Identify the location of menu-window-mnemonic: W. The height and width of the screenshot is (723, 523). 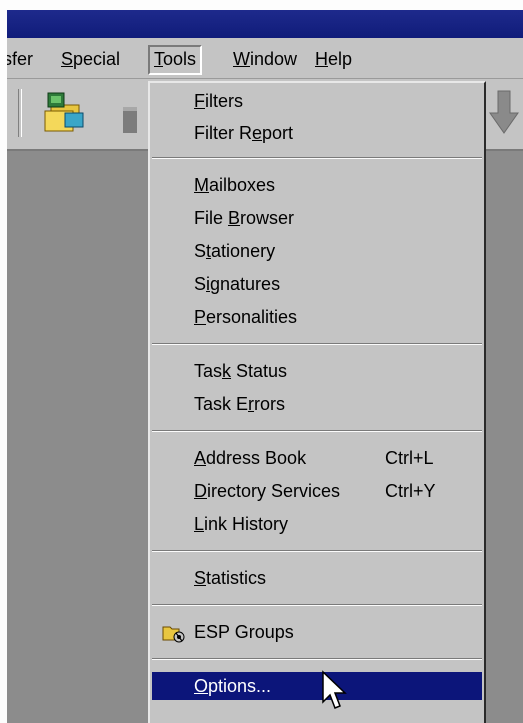
(241, 59).